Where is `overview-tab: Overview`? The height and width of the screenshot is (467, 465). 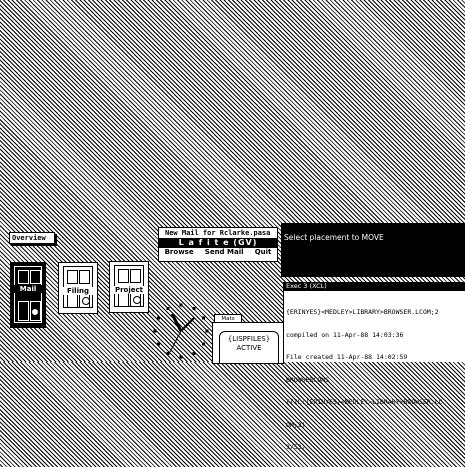 overview-tab: Overview is located at coordinates (32, 238).